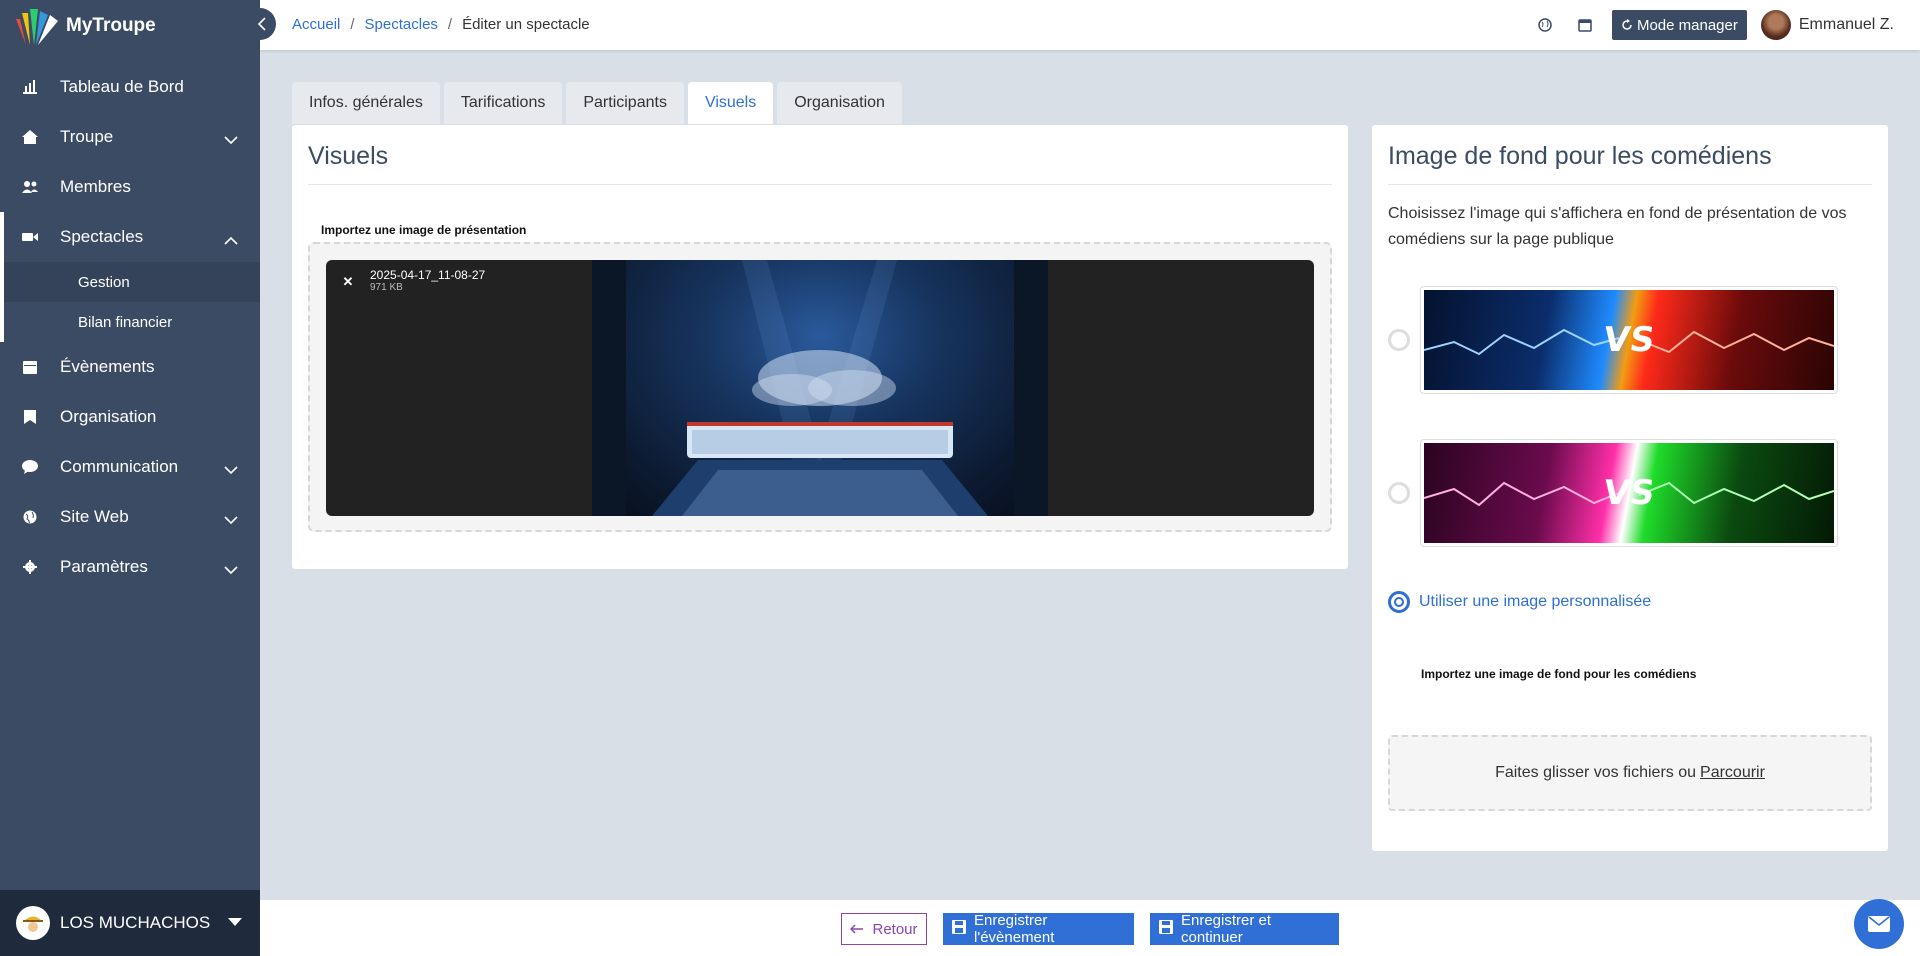 The image size is (1920, 956). What do you see at coordinates (104, 282) in the screenshot?
I see `sidebar-subitem-label: Gestion` at bounding box center [104, 282].